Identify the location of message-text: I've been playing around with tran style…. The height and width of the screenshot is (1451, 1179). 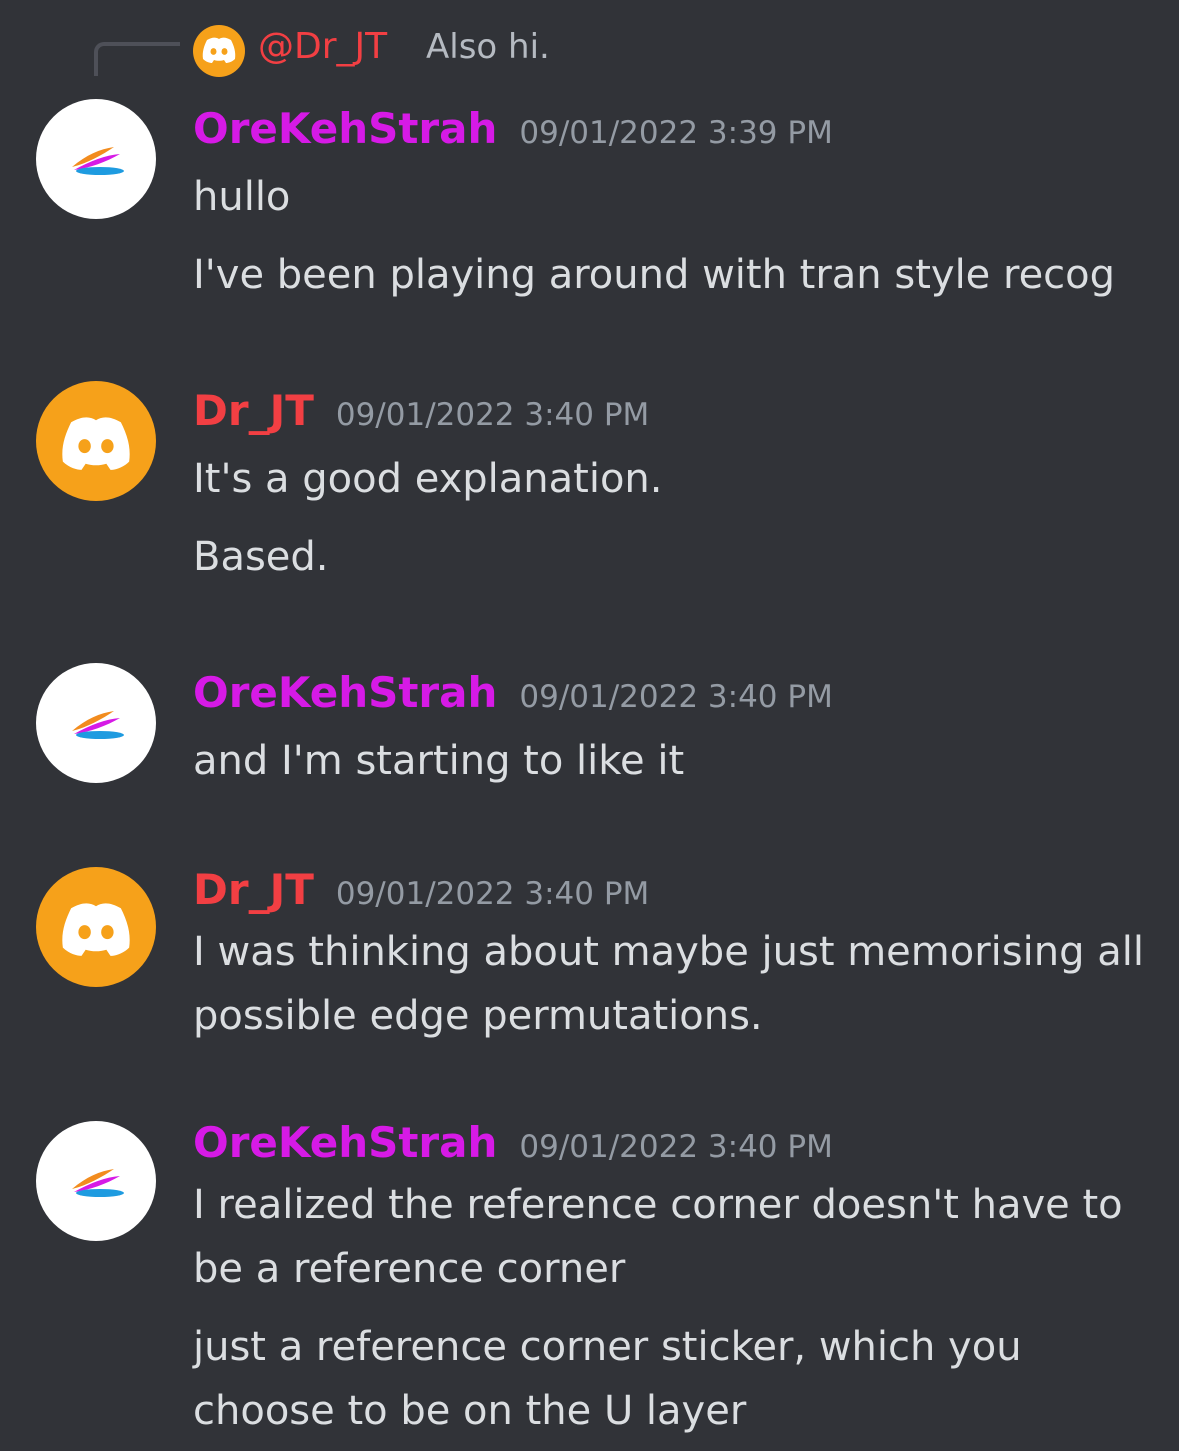
(654, 275).